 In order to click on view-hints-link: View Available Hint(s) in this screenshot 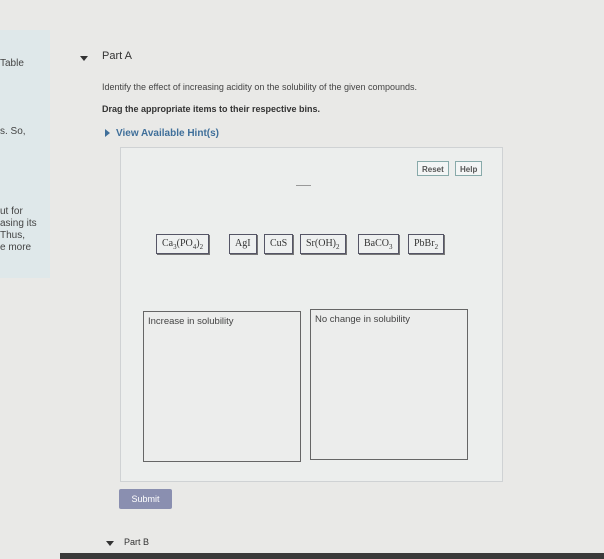, I will do `click(162, 133)`.